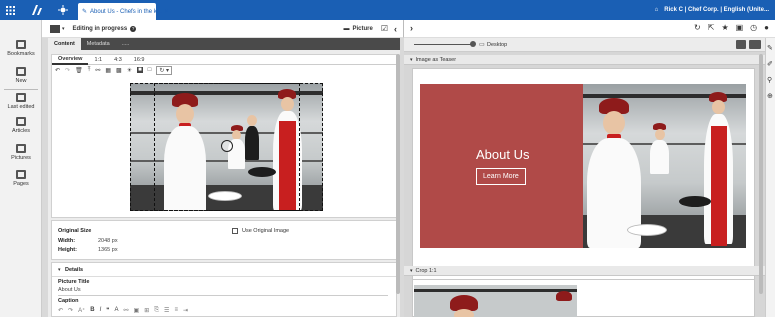 Image resolution: width=775 pixels, height=317 pixels. What do you see at coordinates (664, 166) in the screenshot?
I see `teaser-picture` at bounding box center [664, 166].